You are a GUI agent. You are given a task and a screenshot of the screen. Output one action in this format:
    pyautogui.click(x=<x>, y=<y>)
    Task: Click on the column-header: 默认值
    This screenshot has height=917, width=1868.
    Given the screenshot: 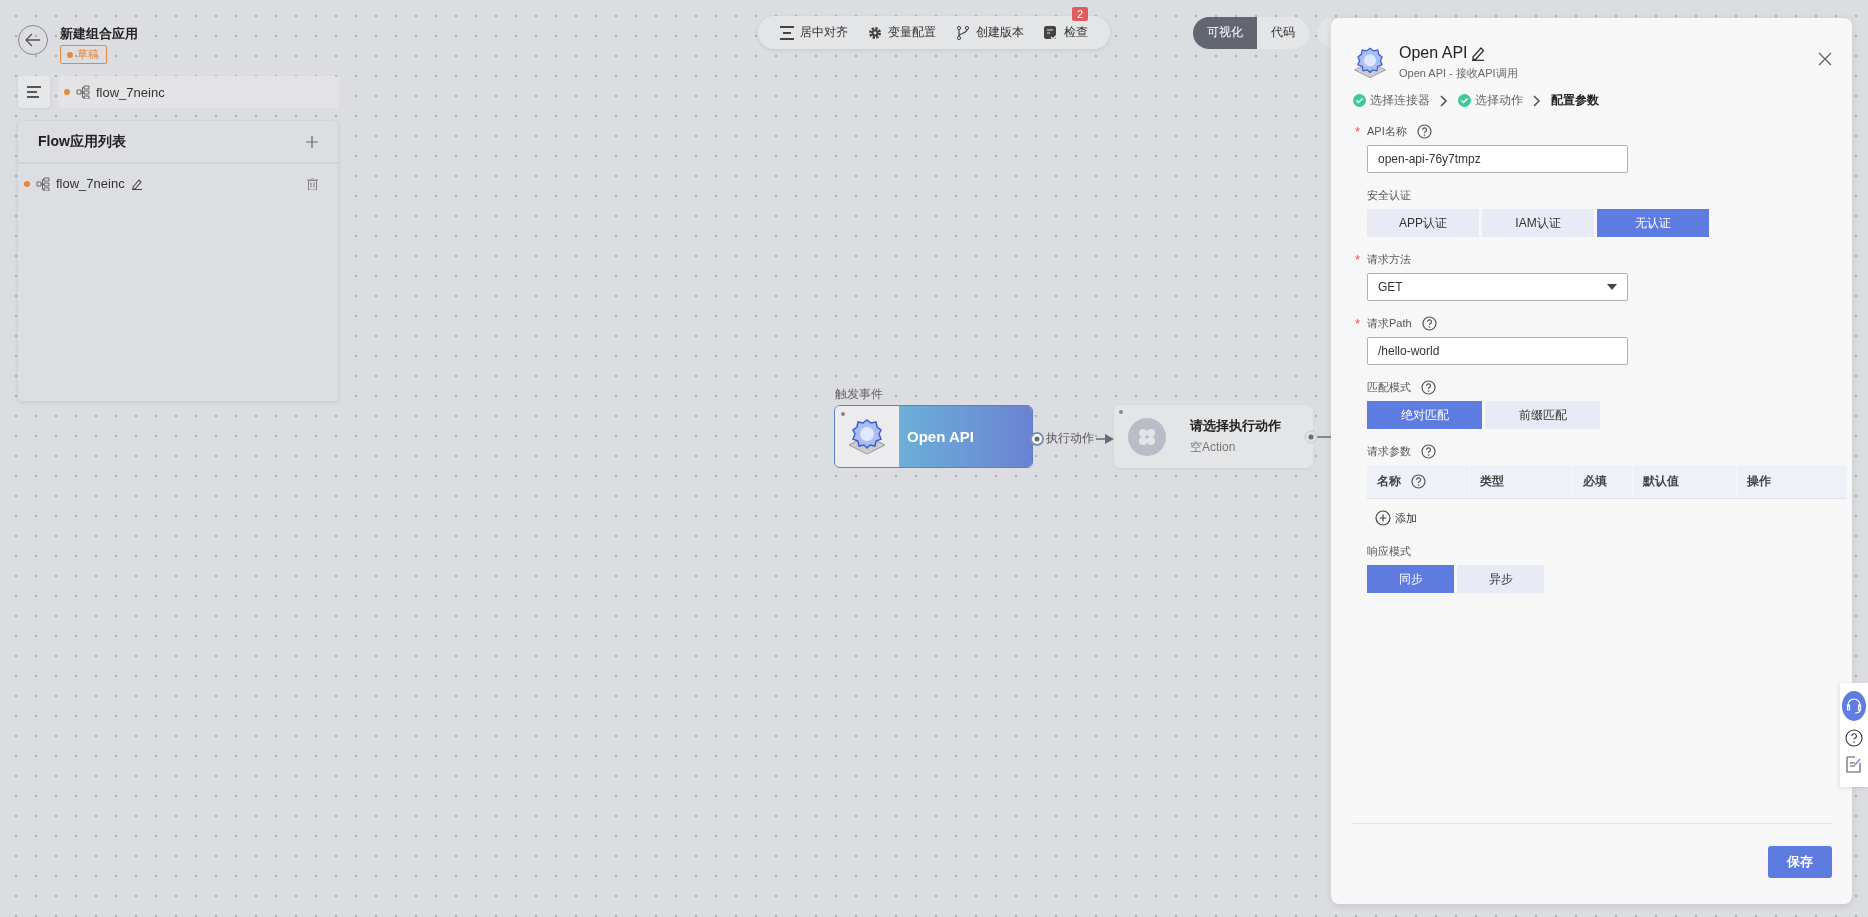 What is the action you would take?
    pyautogui.click(x=1684, y=481)
    